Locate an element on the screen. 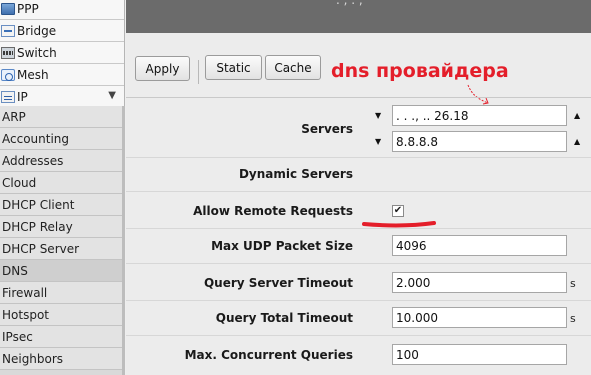 The image size is (591, 375). max-udp-packet-size-field: 4096 is located at coordinates (479, 245).